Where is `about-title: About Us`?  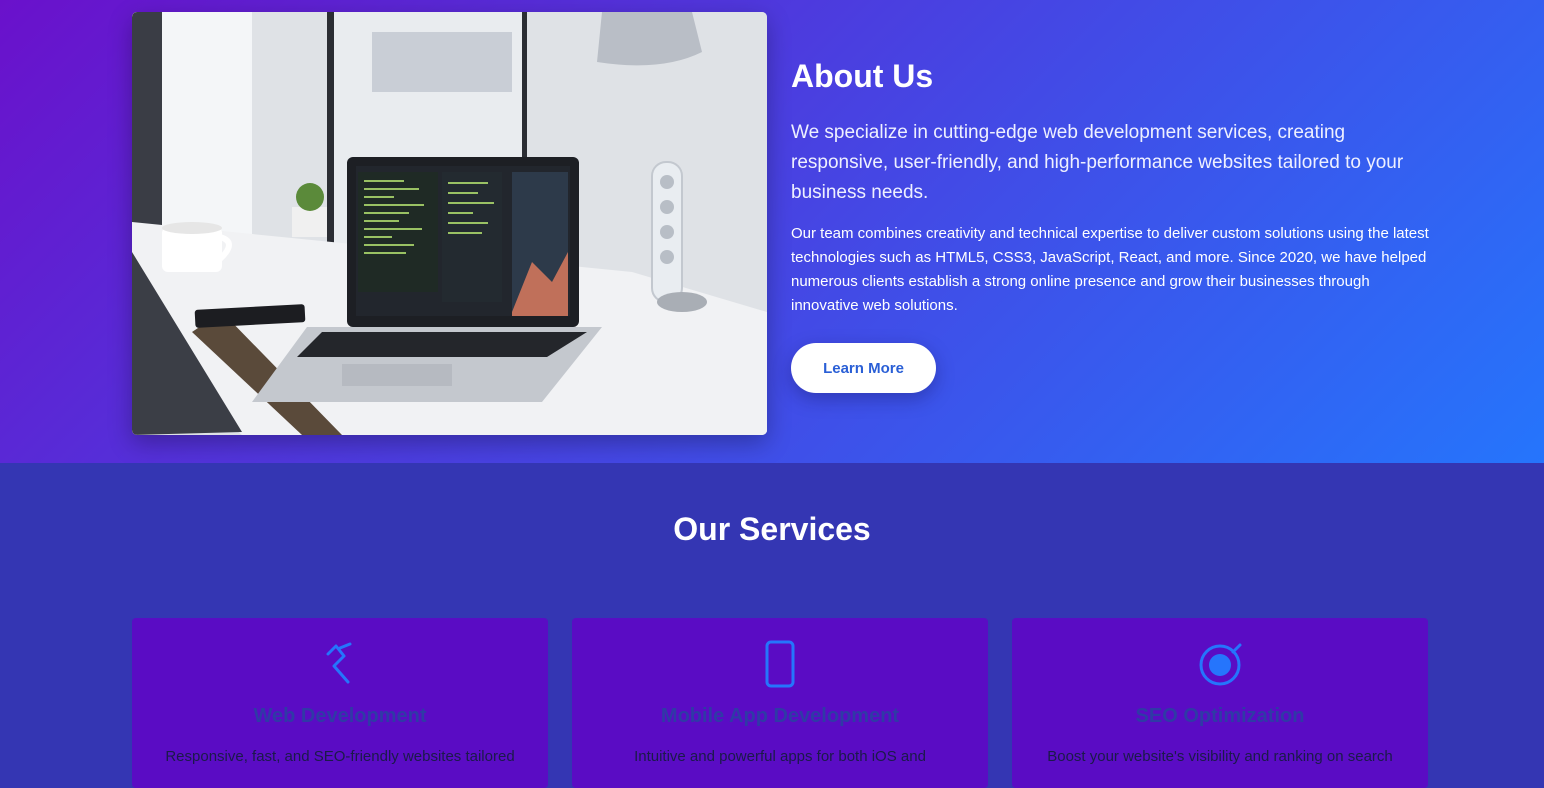 about-title: About Us is located at coordinates (862, 76).